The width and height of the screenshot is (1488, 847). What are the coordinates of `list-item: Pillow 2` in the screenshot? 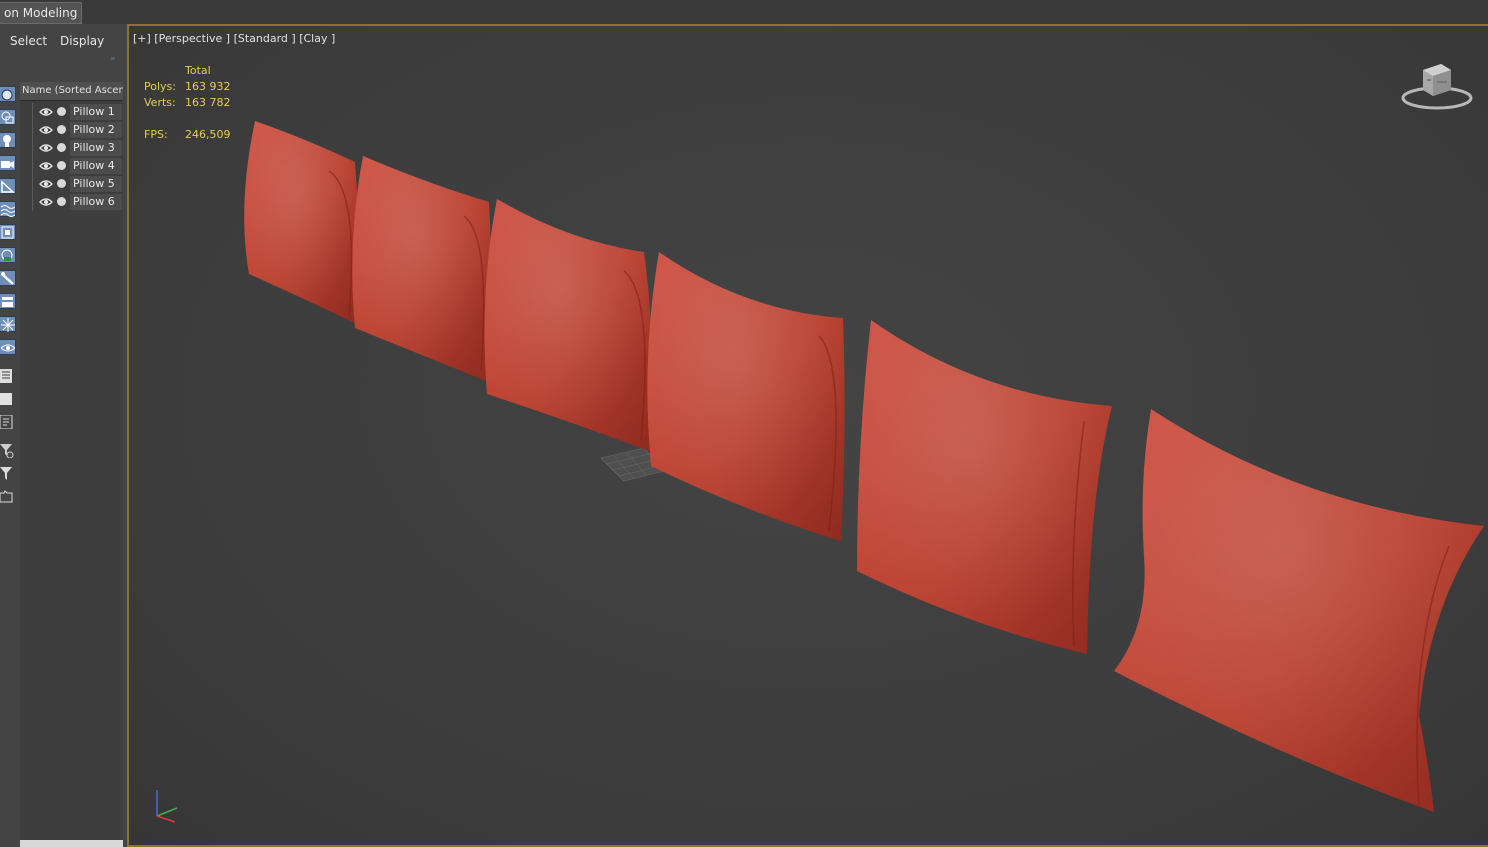 It's located at (71, 130).